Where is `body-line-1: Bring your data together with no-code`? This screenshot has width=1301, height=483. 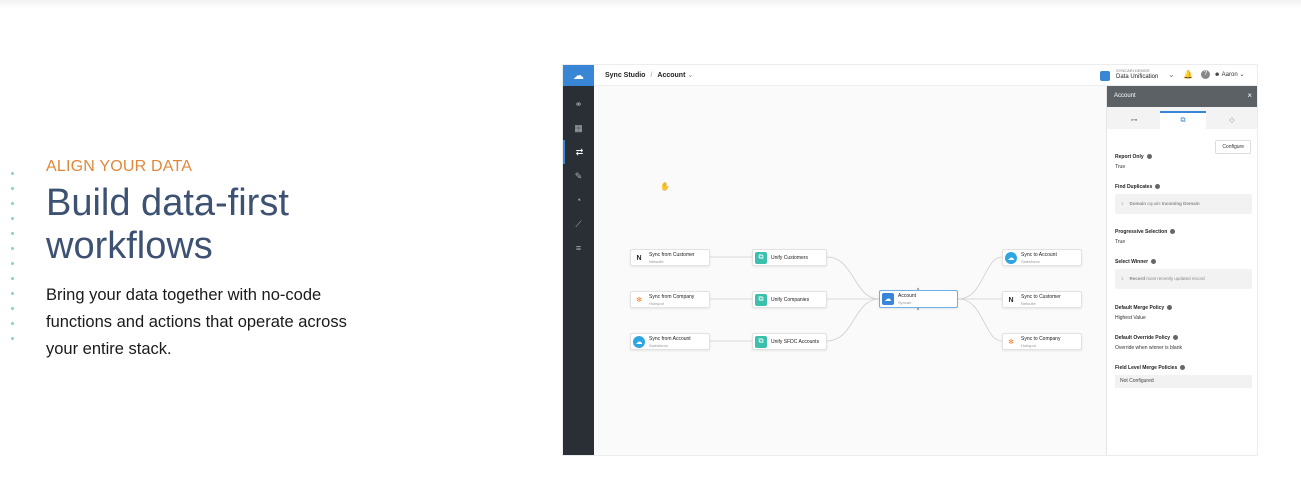 body-line-1: Bring your data together with no-code is located at coordinates (184, 295).